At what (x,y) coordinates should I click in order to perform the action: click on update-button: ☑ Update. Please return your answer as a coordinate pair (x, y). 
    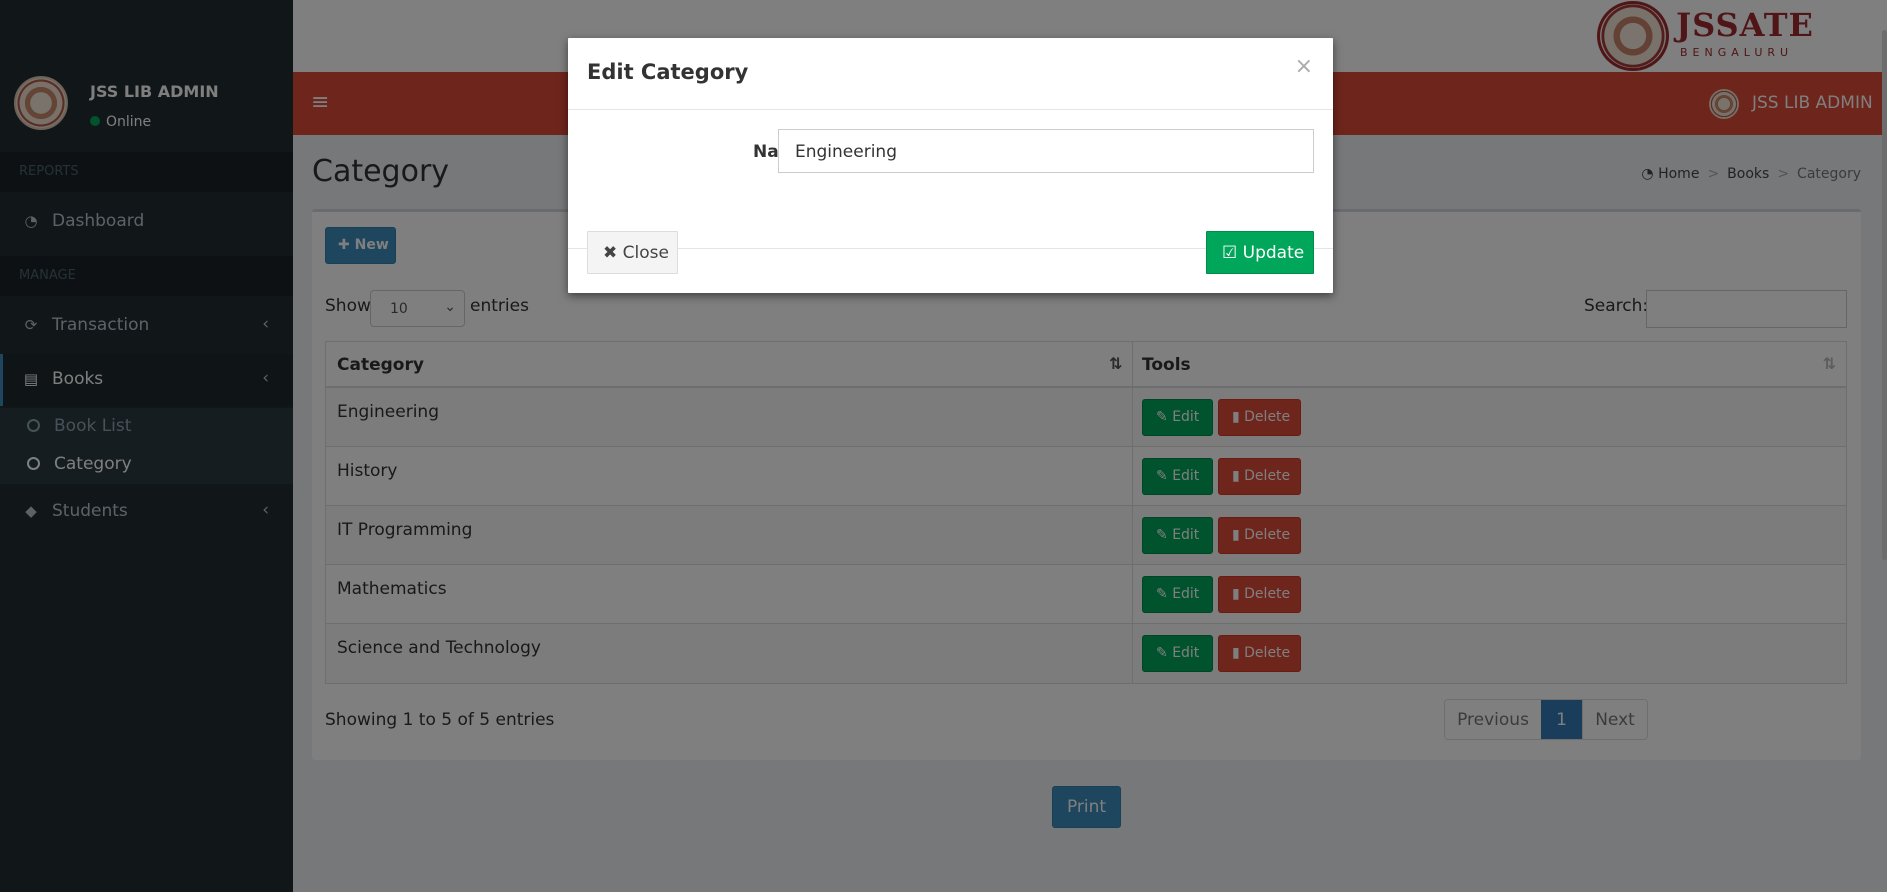
    Looking at the image, I should click on (1260, 252).